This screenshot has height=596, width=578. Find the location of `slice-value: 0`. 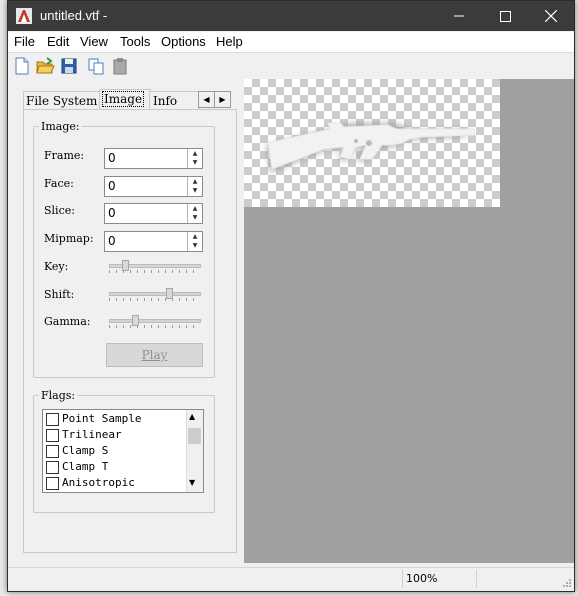

slice-value: 0 is located at coordinates (112, 213).